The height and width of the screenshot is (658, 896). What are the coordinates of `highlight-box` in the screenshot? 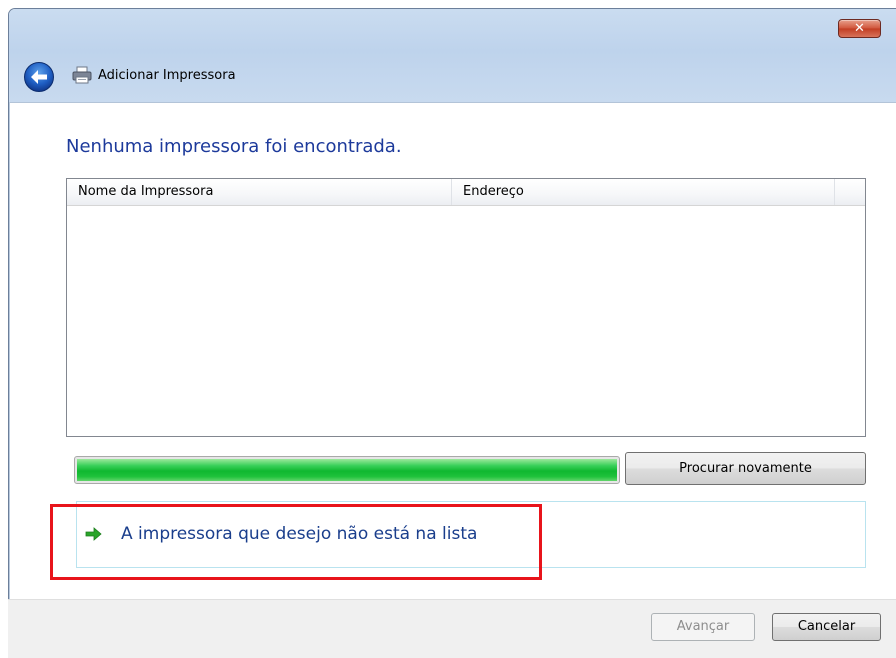 It's located at (296, 542).